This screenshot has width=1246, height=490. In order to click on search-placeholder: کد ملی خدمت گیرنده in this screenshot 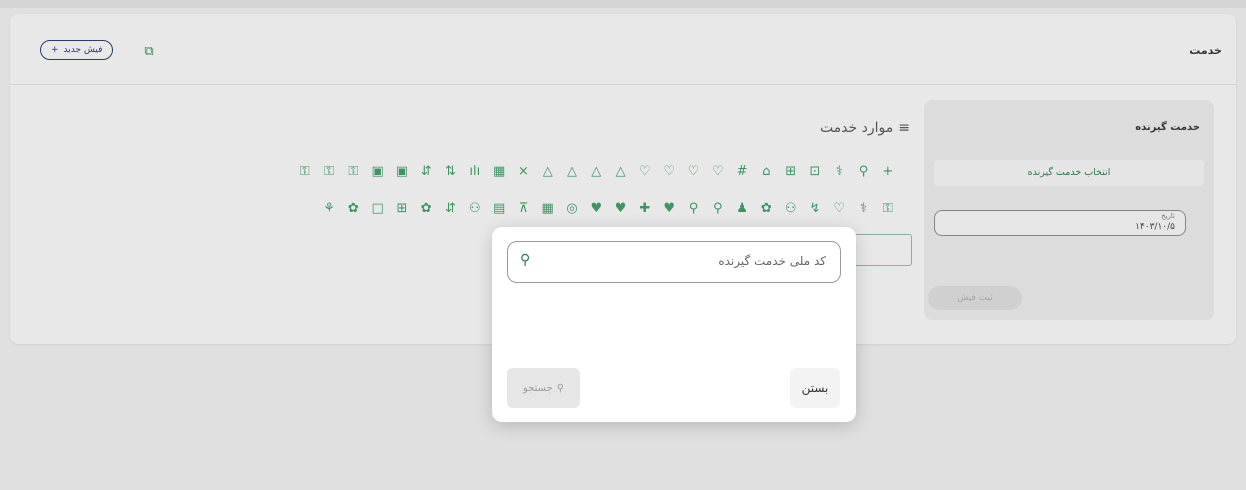, I will do `click(772, 261)`.